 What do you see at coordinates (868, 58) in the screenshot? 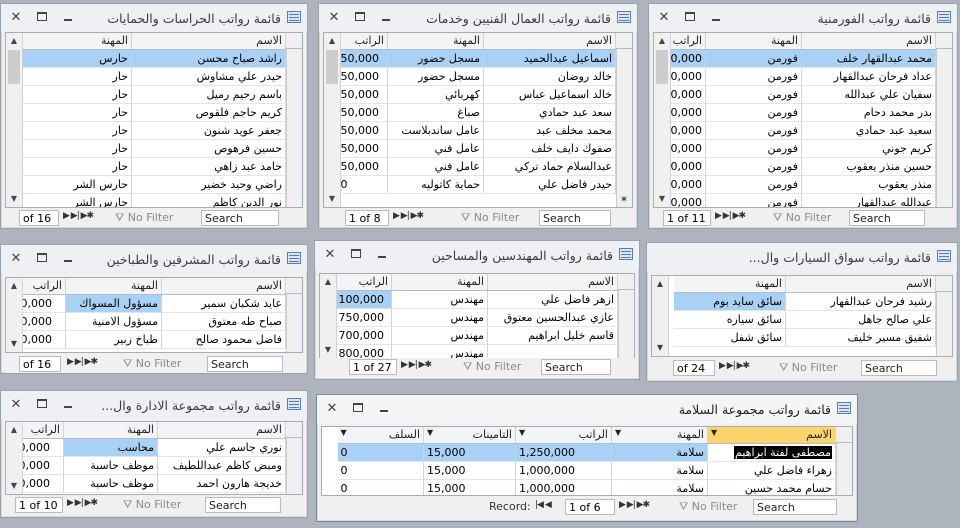
I see `cell-name: محمد عبدالقهار خلف` at bounding box center [868, 58].